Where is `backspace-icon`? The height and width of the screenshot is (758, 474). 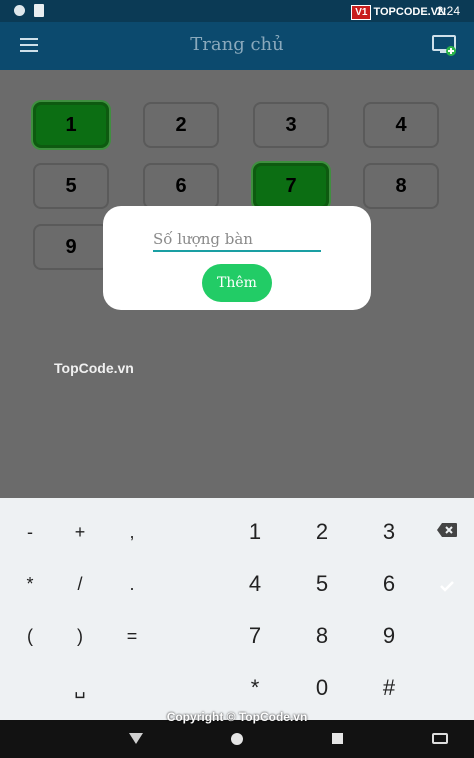 backspace-icon is located at coordinates (447, 530).